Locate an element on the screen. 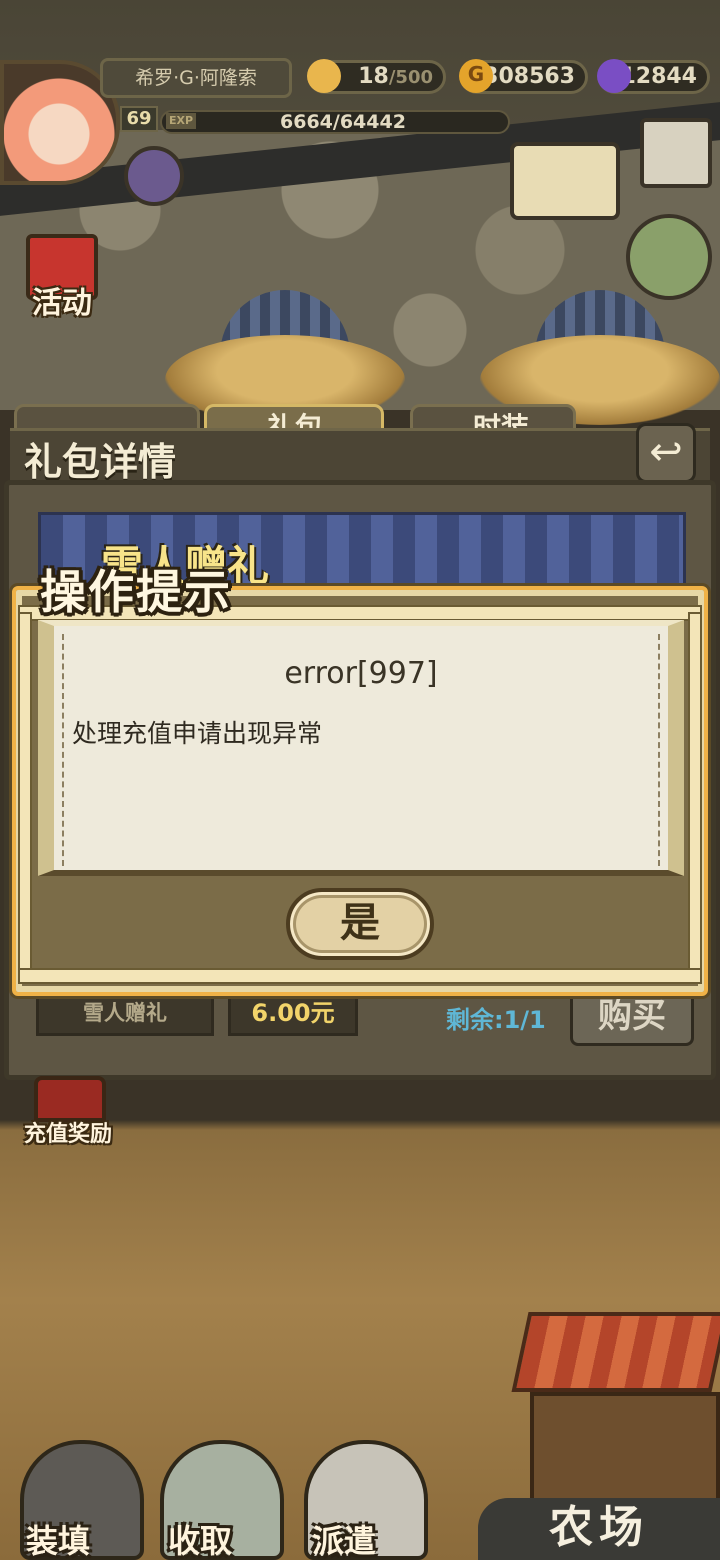 This screenshot has width=720, height=1560. bread-icon is located at coordinates (324, 76).